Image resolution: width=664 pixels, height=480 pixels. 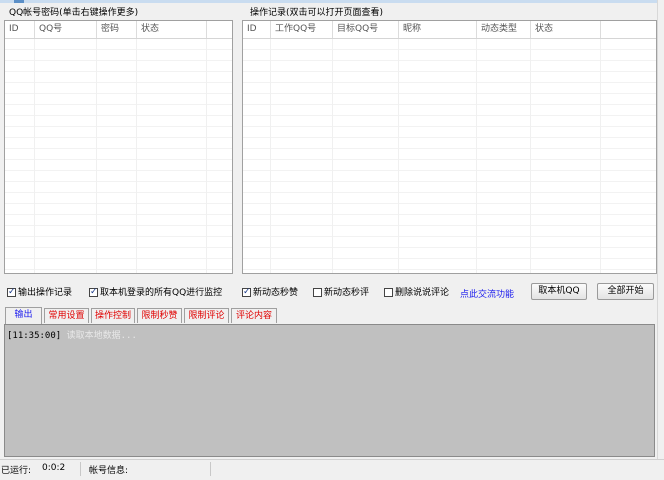 What do you see at coordinates (16, 471) in the screenshot?
I see `runtime-label: 已运行:` at bounding box center [16, 471].